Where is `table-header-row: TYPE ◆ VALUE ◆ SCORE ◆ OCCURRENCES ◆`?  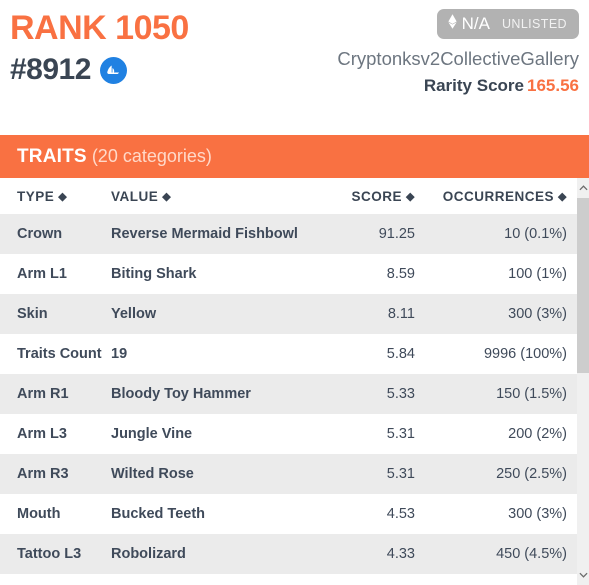
table-header-row: TYPE ◆ VALUE ◆ SCORE ◆ OCCURRENCES ◆ is located at coordinates (288, 196).